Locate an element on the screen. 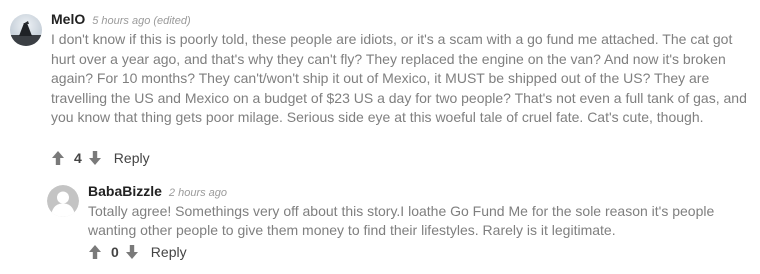 Image resolution: width=760 pixels, height=274 pixels. user-photo-avatar-icon is located at coordinates (26, 30).